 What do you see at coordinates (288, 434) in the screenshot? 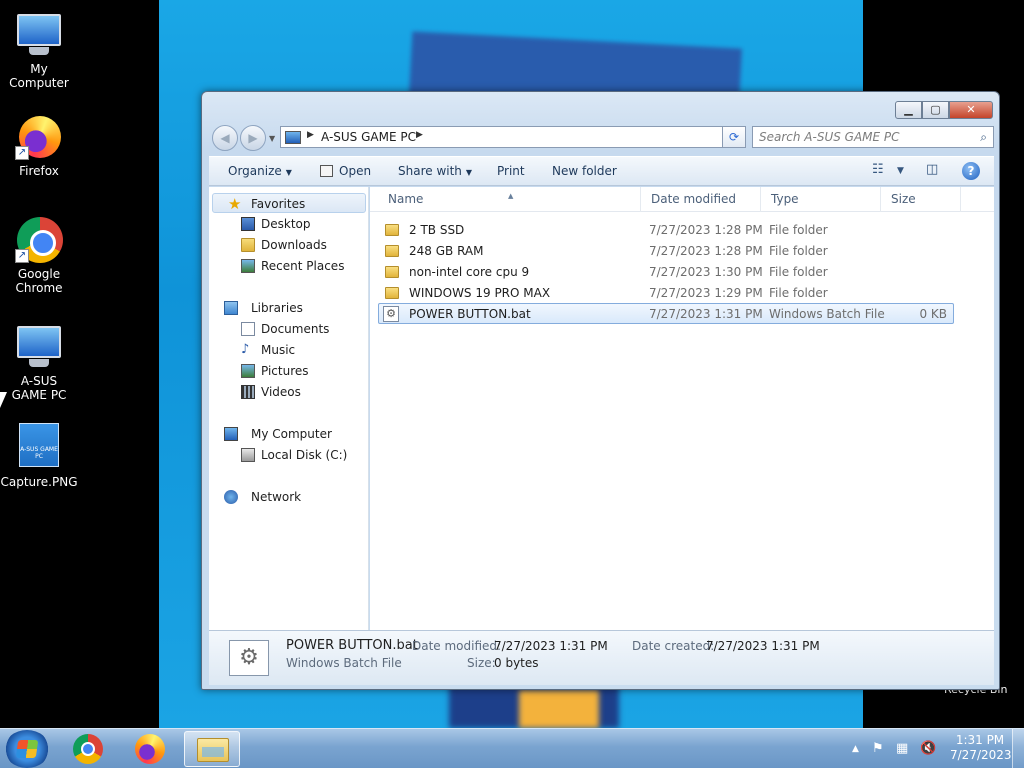
I see `nav-item-my-computer: My Computer` at bounding box center [288, 434].